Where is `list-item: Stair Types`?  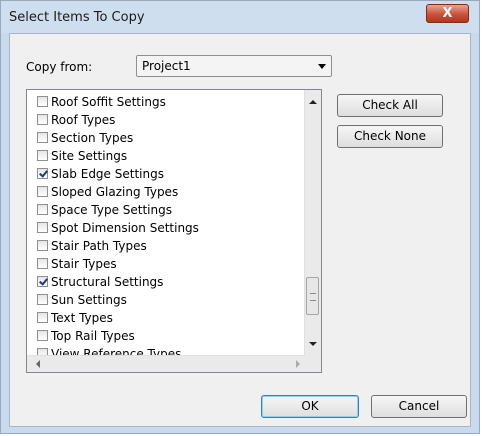 list-item: Stair Types is located at coordinates (169, 264).